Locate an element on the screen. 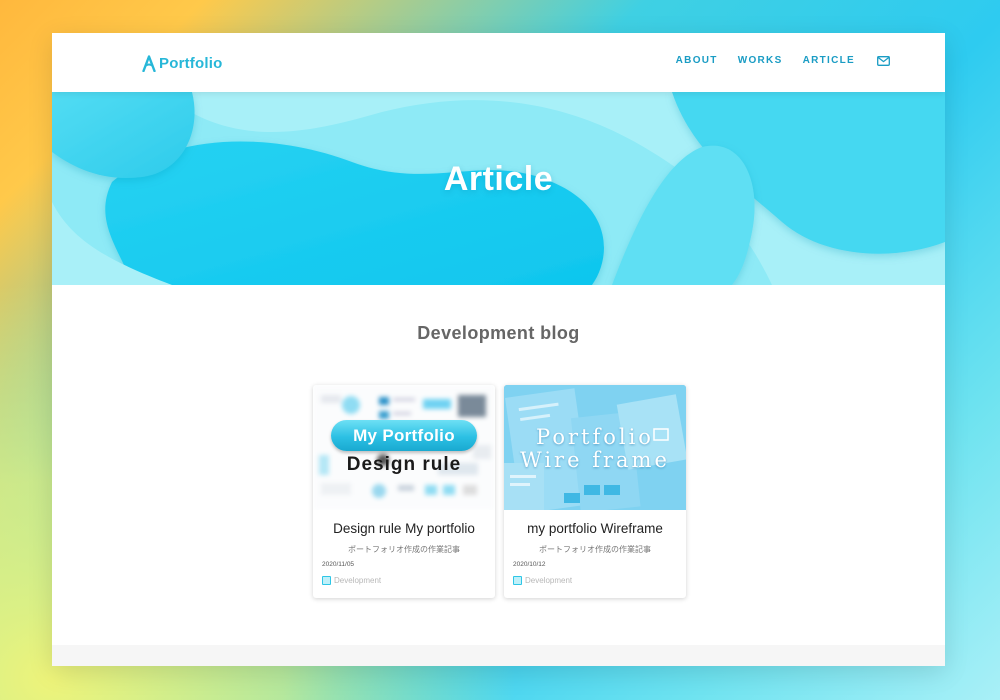  mail-icon is located at coordinates (883, 60).